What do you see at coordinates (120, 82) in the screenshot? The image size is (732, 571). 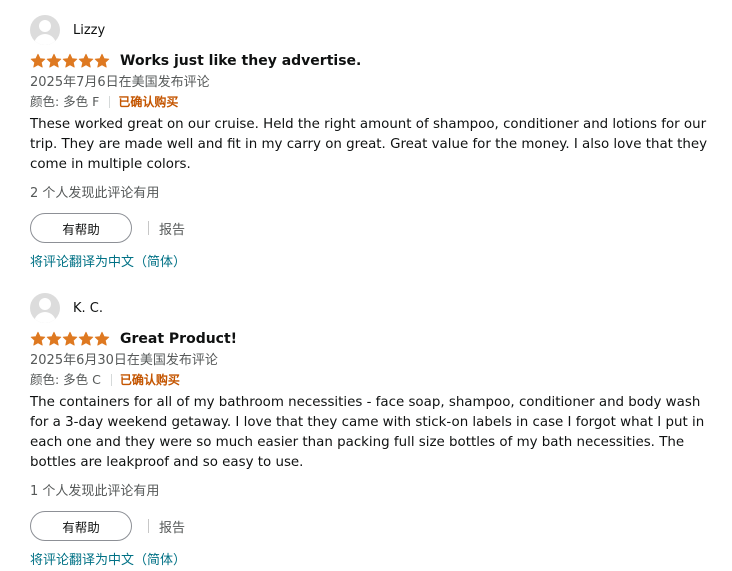 I see `review-date: 2025年7月6日在美国发布评论` at bounding box center [120, 82].